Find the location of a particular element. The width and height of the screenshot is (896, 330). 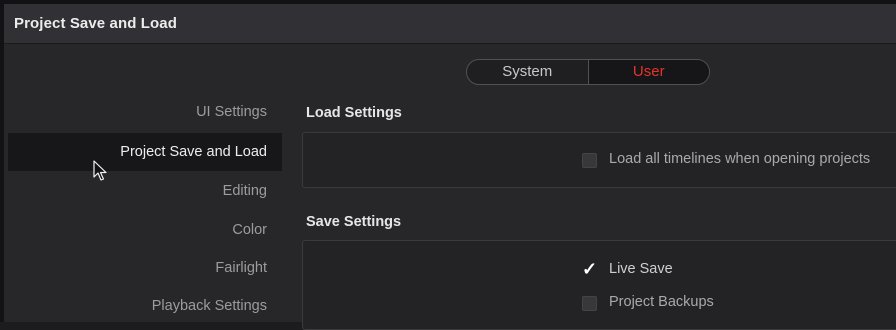

sidebar-item-label: Playback Settings is located at coordinates (209, 306).